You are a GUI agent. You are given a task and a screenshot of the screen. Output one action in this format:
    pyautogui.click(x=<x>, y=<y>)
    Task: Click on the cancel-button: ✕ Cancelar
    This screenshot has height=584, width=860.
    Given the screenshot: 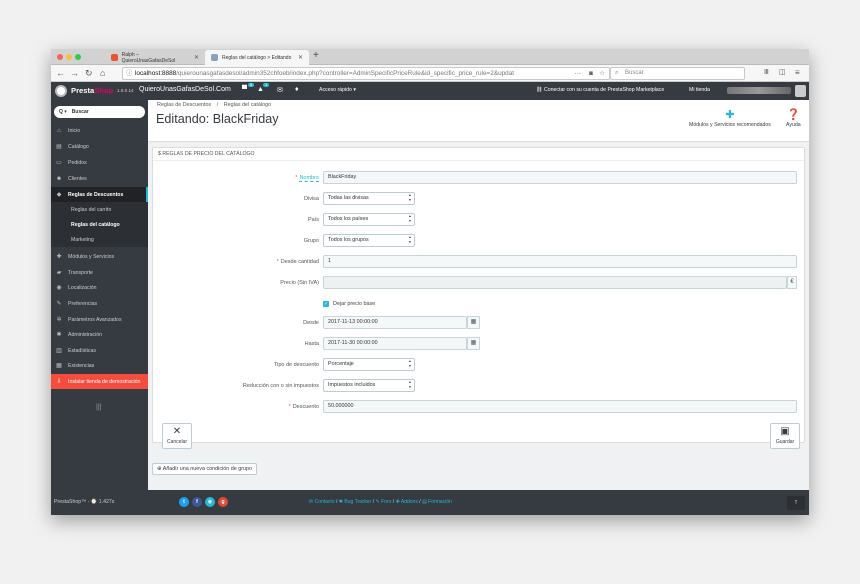 What is the action you would take?
    pyautogui.click(x=177, y=436)
    